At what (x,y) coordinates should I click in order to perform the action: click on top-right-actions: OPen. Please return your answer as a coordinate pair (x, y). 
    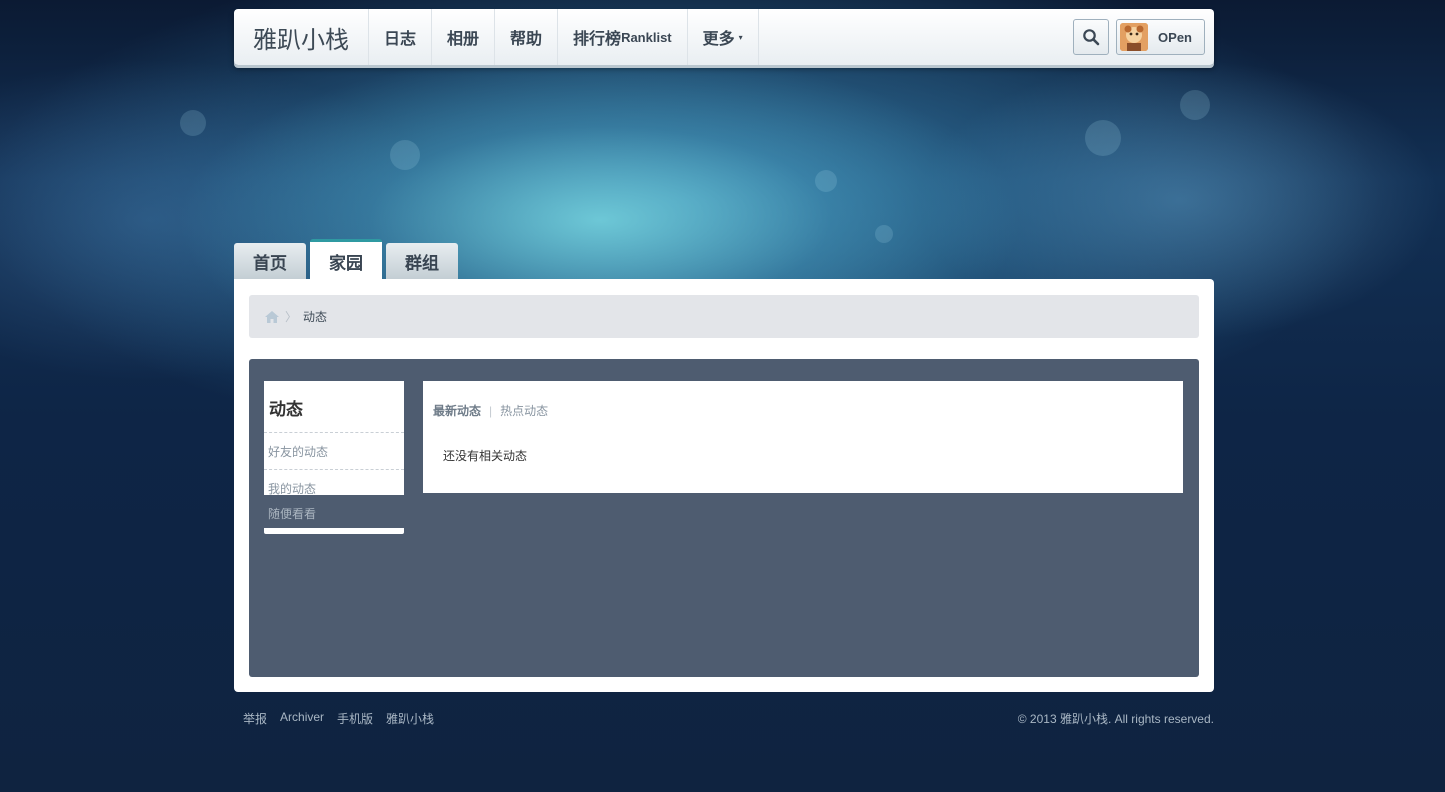
    Looking at the image, I should click on (1143, 37).